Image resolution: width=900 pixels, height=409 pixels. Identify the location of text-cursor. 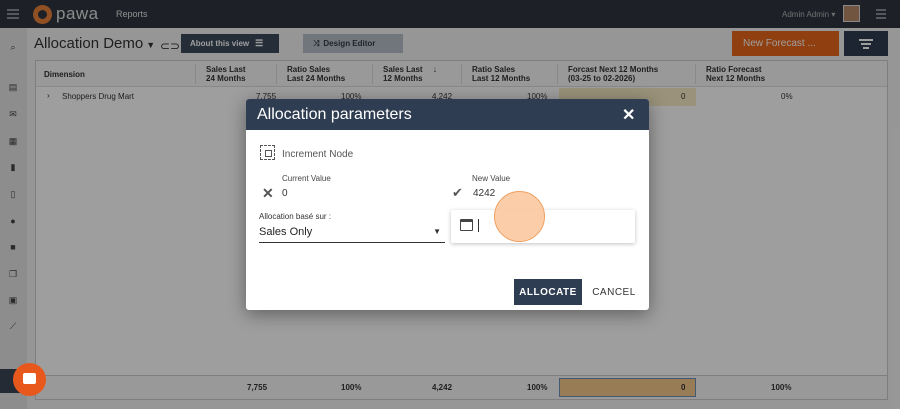
(478, 225).